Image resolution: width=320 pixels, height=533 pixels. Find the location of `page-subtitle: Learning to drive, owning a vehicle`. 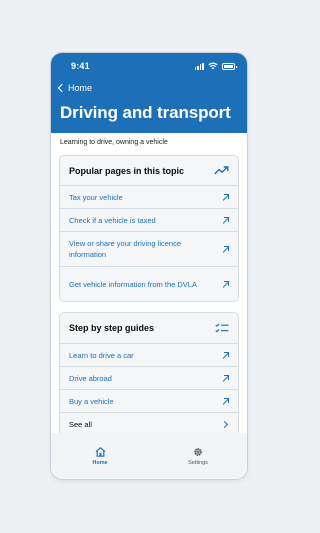

page-subtitle: Learning to drive, owning a vehicle is located at coordinates (114, 142).